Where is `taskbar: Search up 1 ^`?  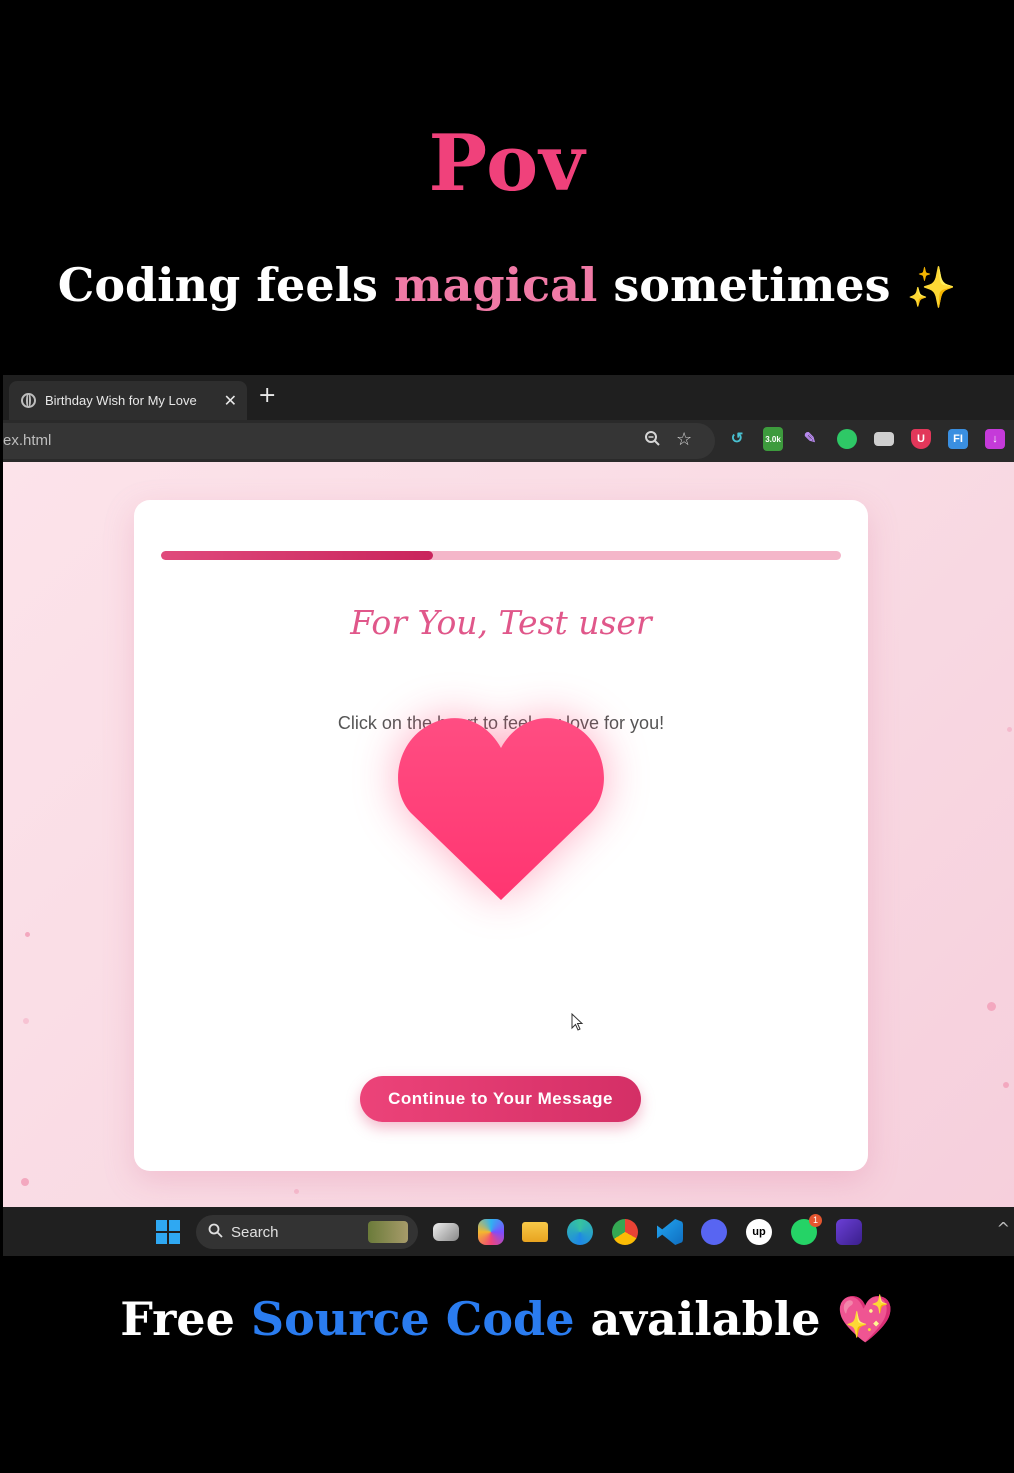
taskbar: Search up 1 ^ is located at coordinates (508, 1231).